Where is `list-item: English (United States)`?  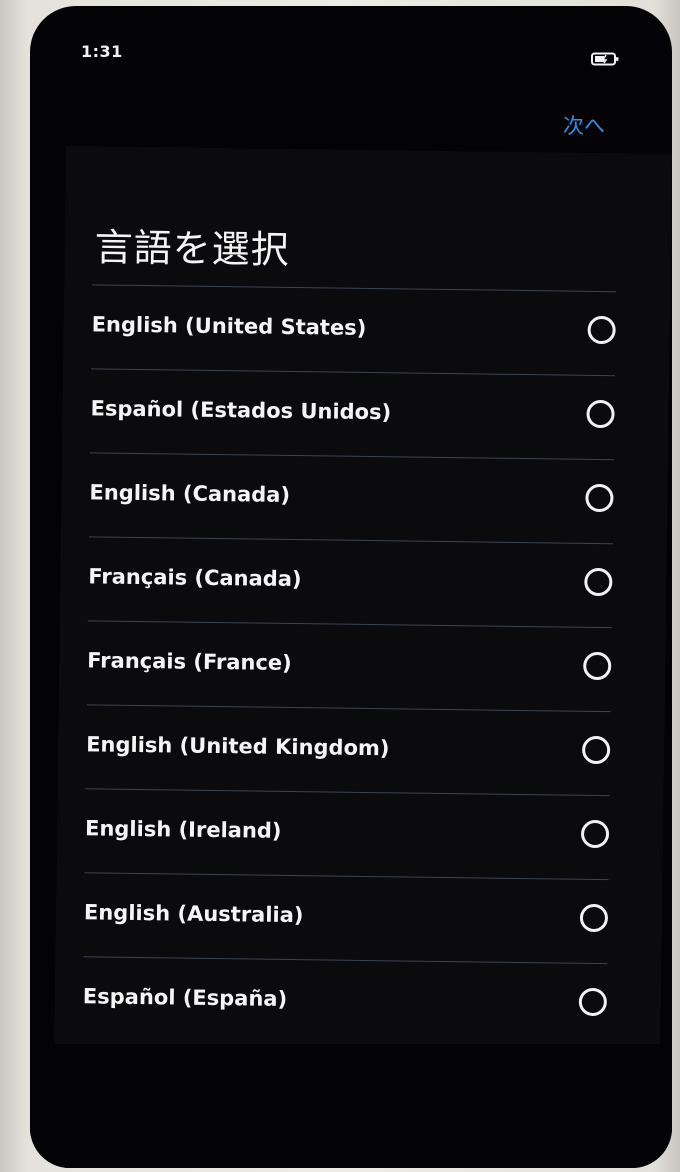 list-item: English (United States) is located at coordinates (354, 331).